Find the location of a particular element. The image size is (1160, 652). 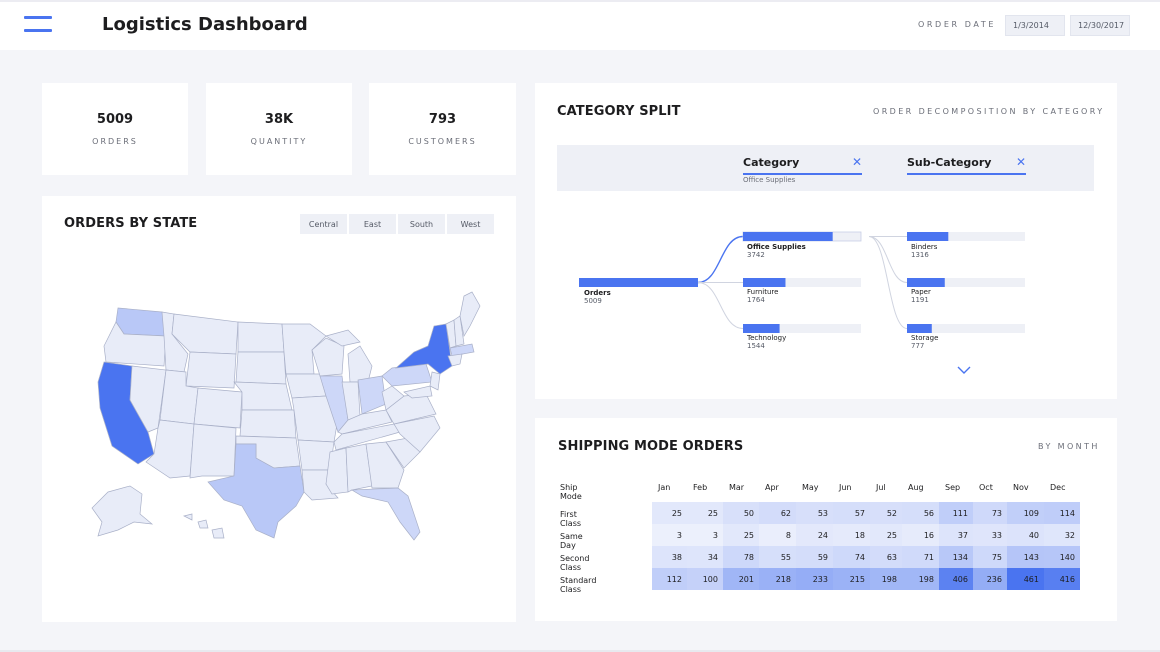

heatmap-month-header: Jun is located at coordinates (845, 487).